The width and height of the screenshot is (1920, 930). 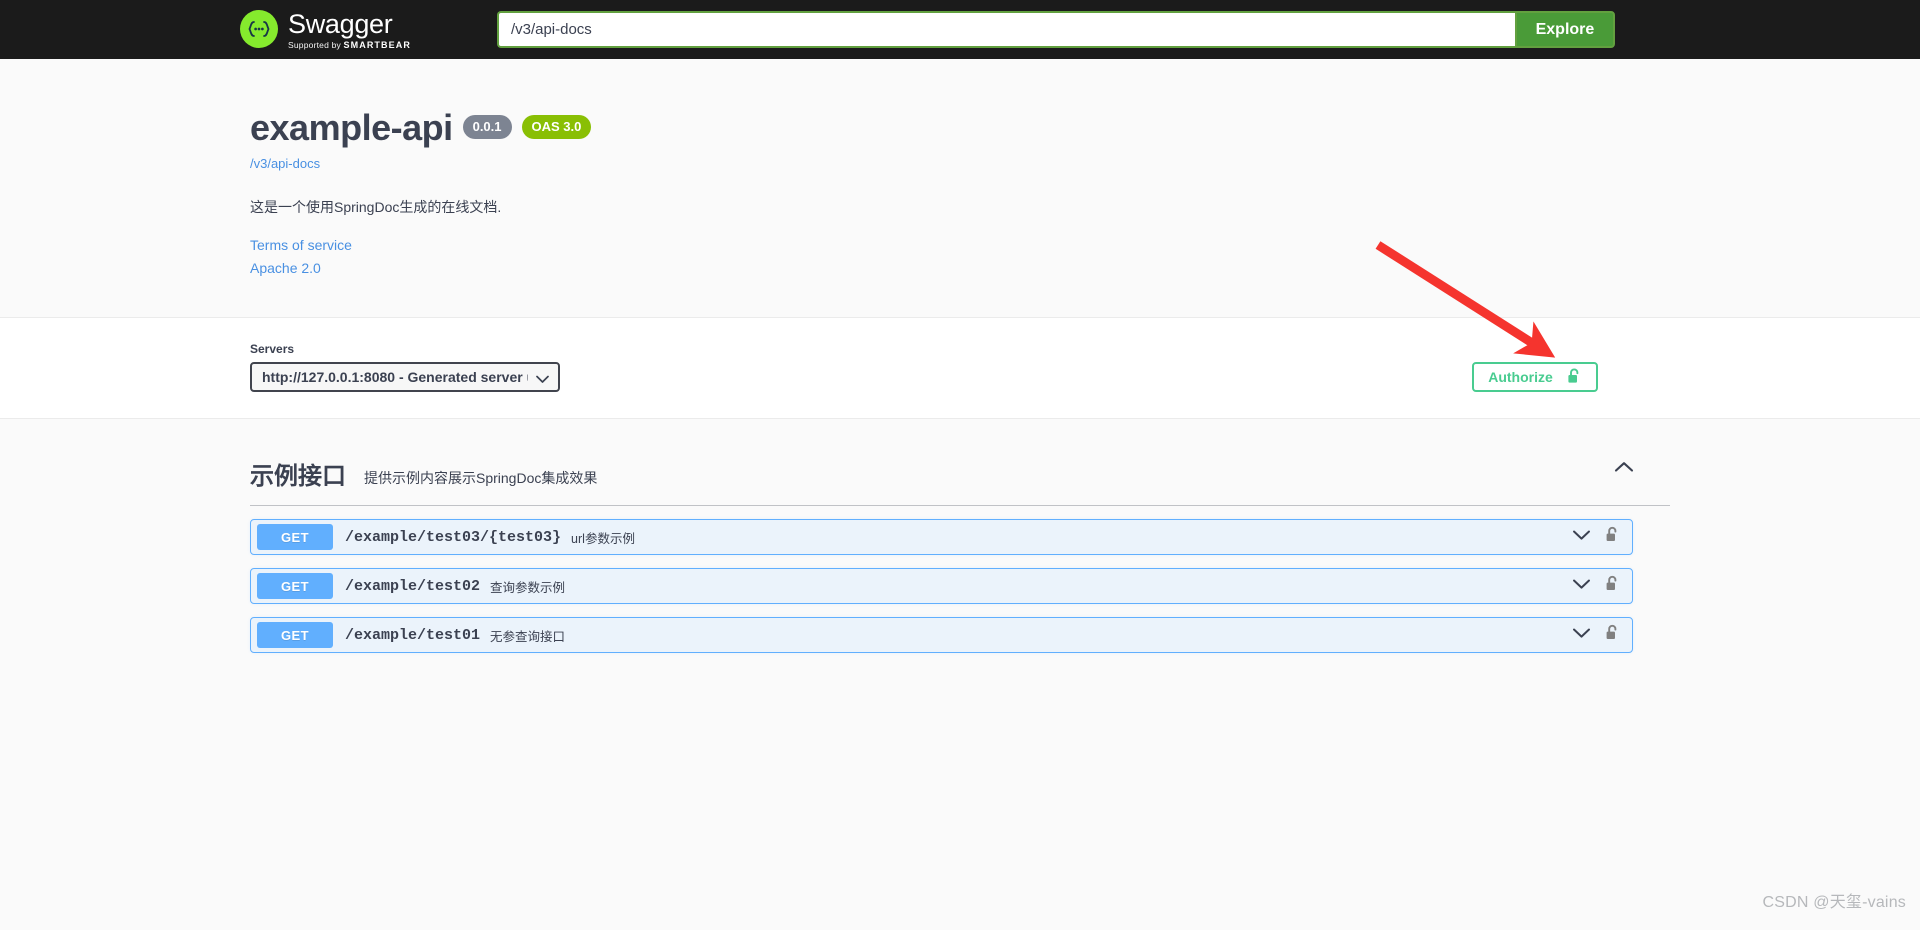 I want to click on swagger-tagline: Supported by SMARTBEAR, so click(x=349, y=45).